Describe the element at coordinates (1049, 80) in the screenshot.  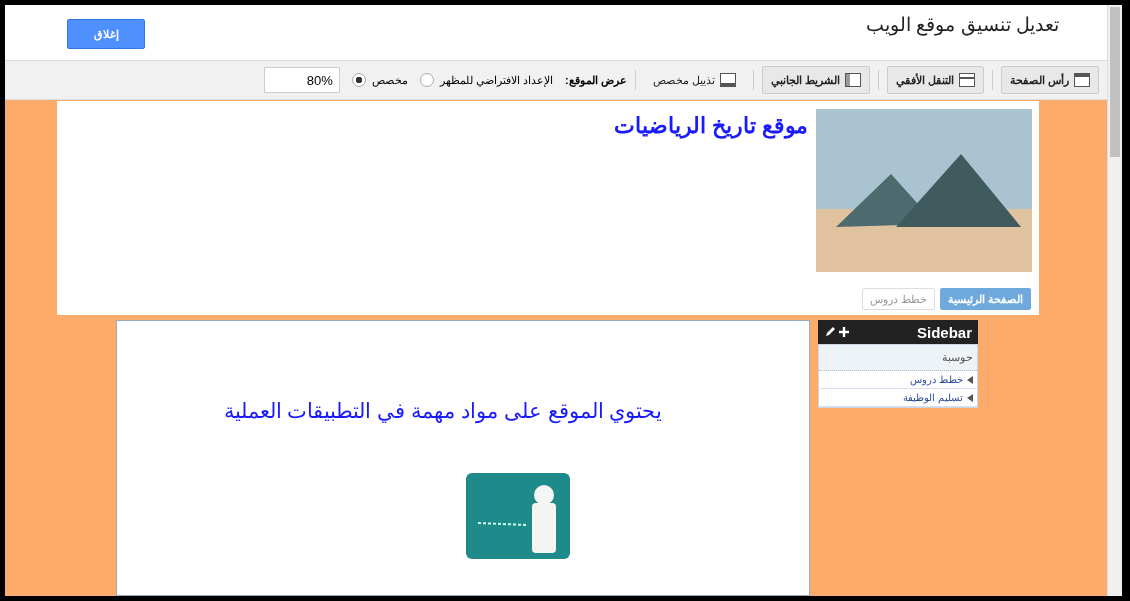
I see `layout-toggle: رأس الصفحة` at that location.